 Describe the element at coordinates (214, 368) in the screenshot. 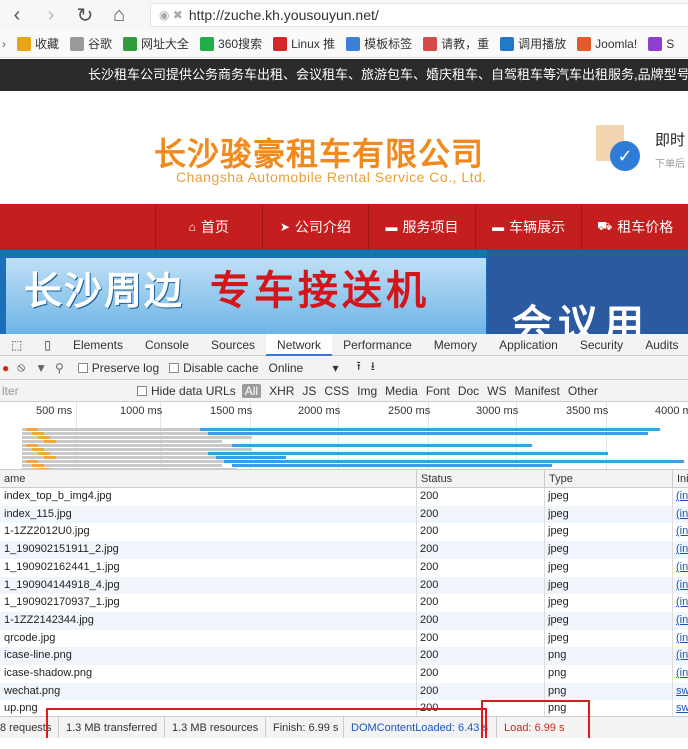

I see `disable-cache-checkbox: Disable cache` at that location.